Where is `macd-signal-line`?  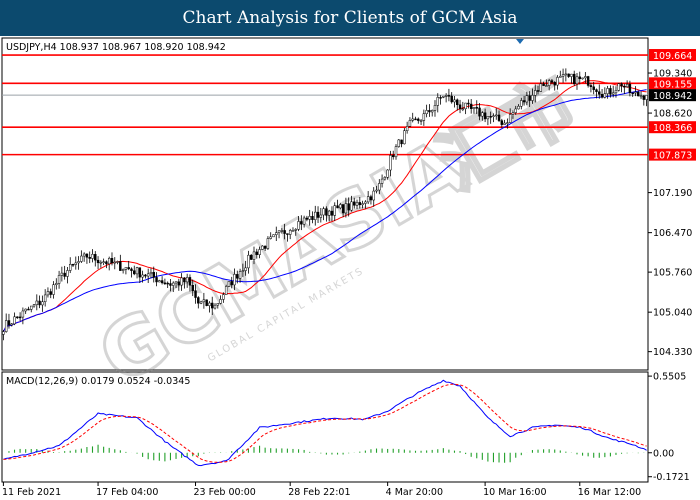
macd-signal-line is located at coordinates (325, 423).